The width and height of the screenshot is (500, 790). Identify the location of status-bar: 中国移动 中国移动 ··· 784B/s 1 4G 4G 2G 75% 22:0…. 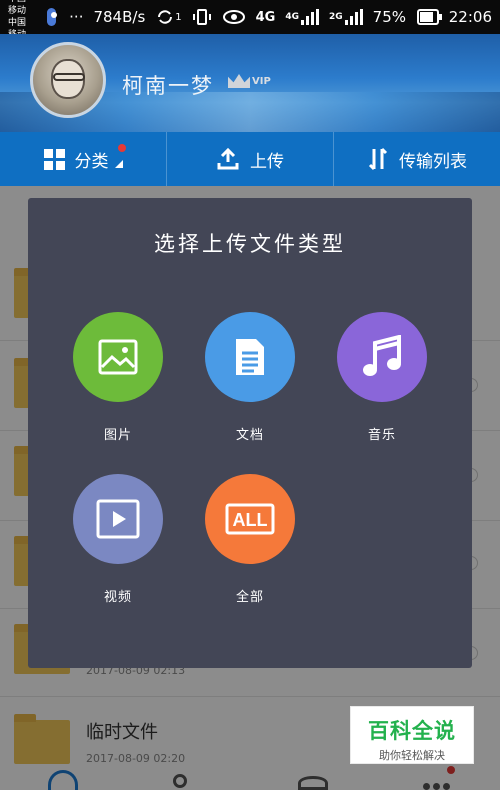
(250, 20).